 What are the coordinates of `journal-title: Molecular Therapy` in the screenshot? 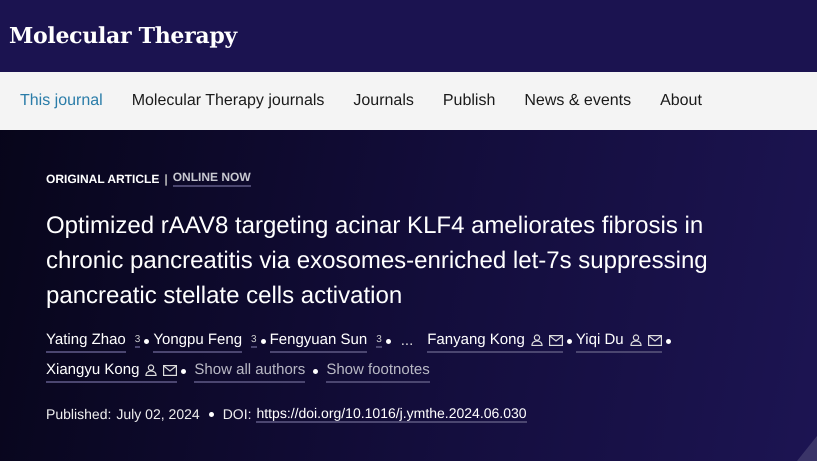 It's located at (123, 36).